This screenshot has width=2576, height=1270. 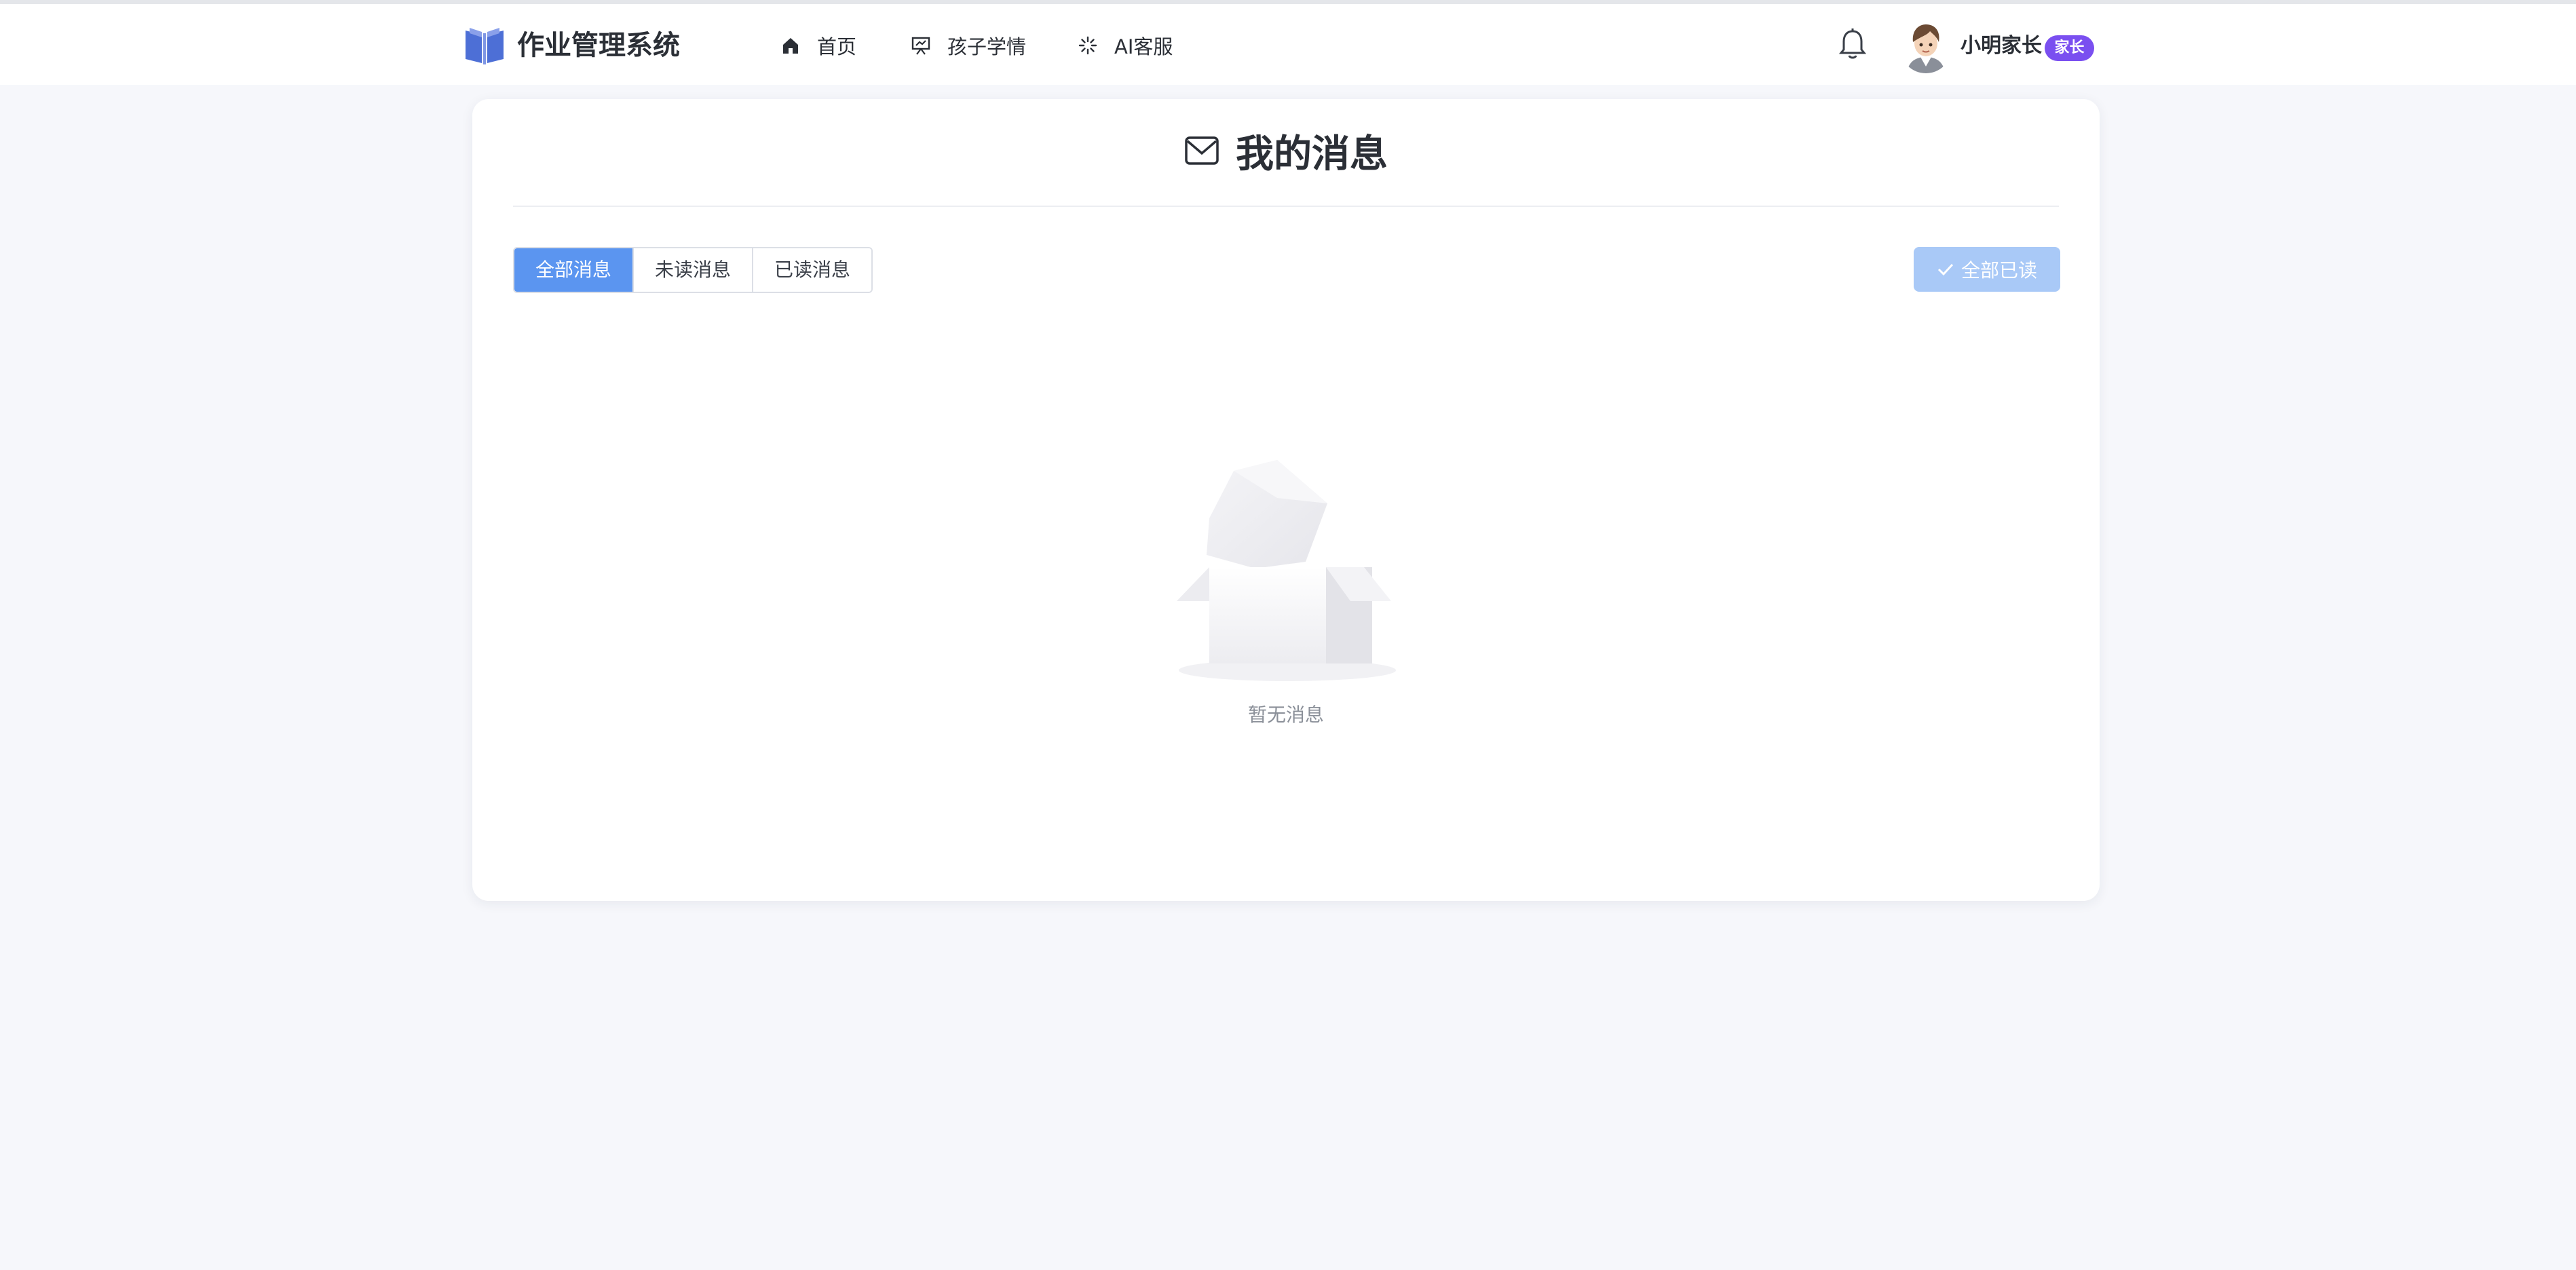 I want to click on nav-ai-service: AI客服, so click(x=1125, y=45).